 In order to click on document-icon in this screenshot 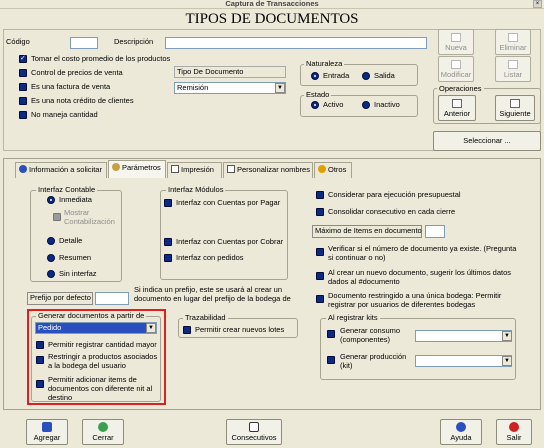, I will do `click(231, 169)`.